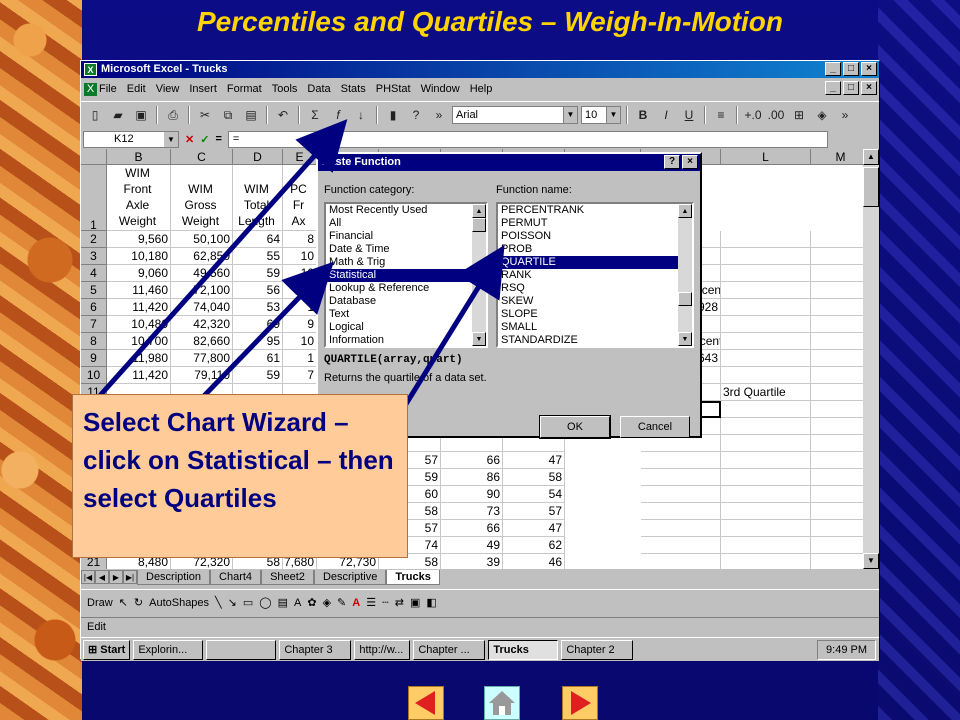 This screenshot has height=720, width=960. What do you see at coordinates (94, 256) in the screenshot?
I see `row-header: 3` at bounding box center [94, 256].